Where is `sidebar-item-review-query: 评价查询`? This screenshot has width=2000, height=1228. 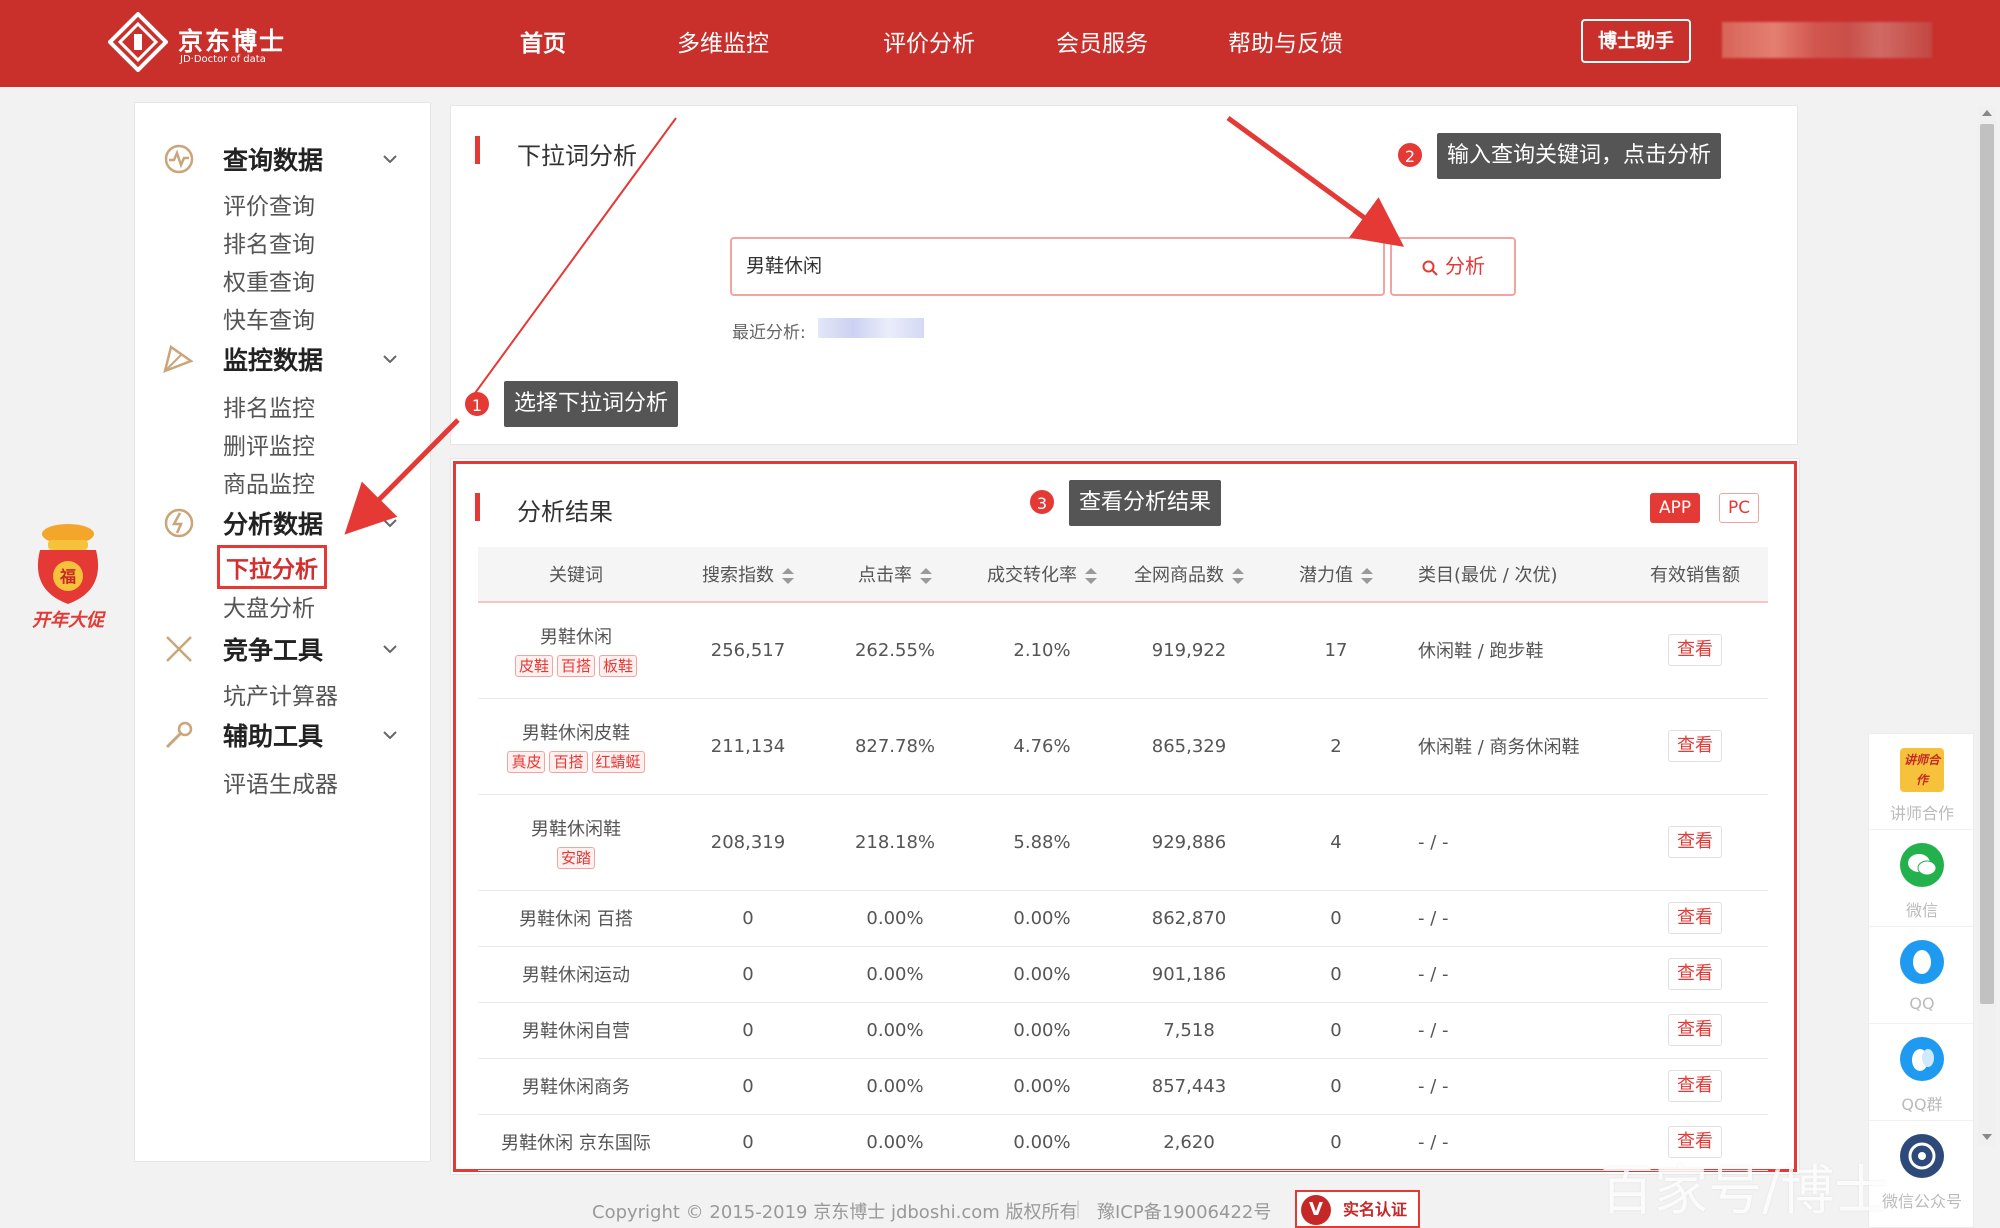
sidebar-item-review-query: 评价查询 is located at coordinates (269, 204).